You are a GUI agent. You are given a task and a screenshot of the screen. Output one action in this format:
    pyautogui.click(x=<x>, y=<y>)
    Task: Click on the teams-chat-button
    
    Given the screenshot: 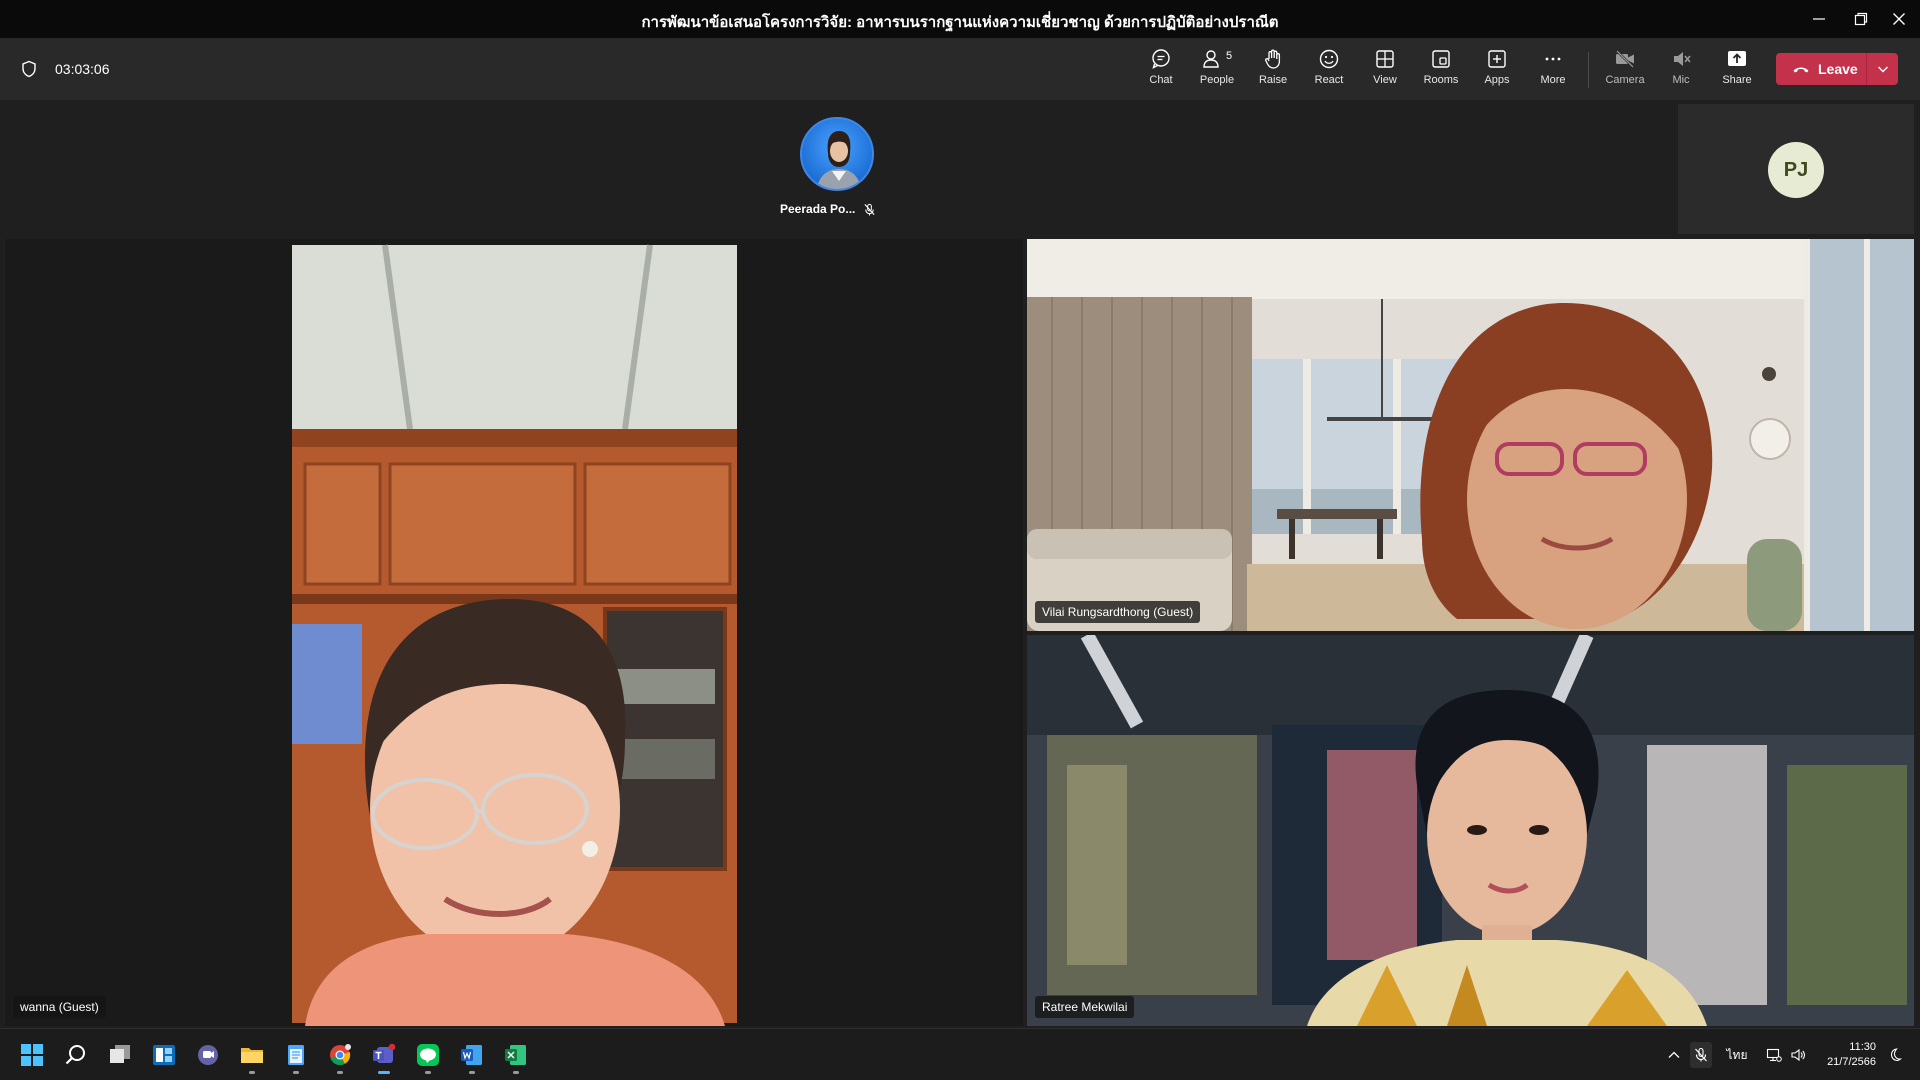 What is the action you would take?
    pyautogui.click(x=208, y=1055)
    